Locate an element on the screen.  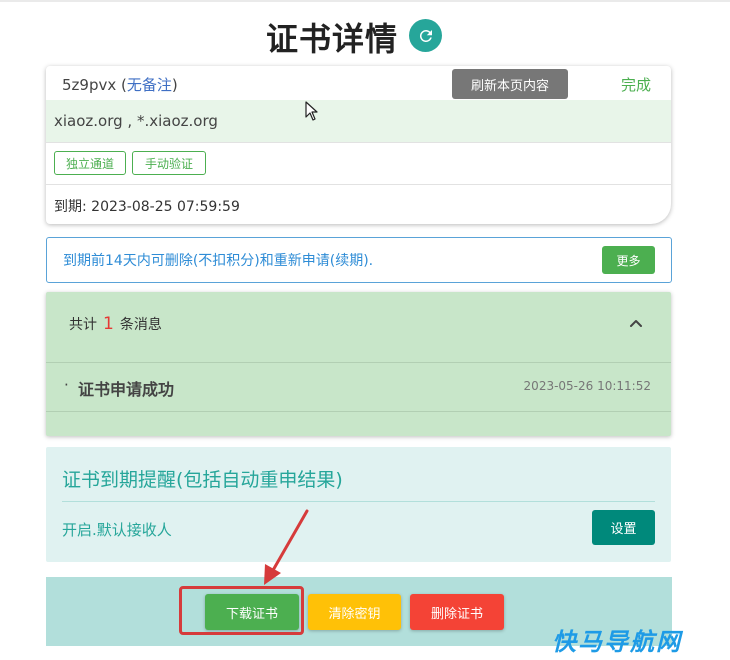
page-title: 证书详情 is located at coordinates (332, 39).